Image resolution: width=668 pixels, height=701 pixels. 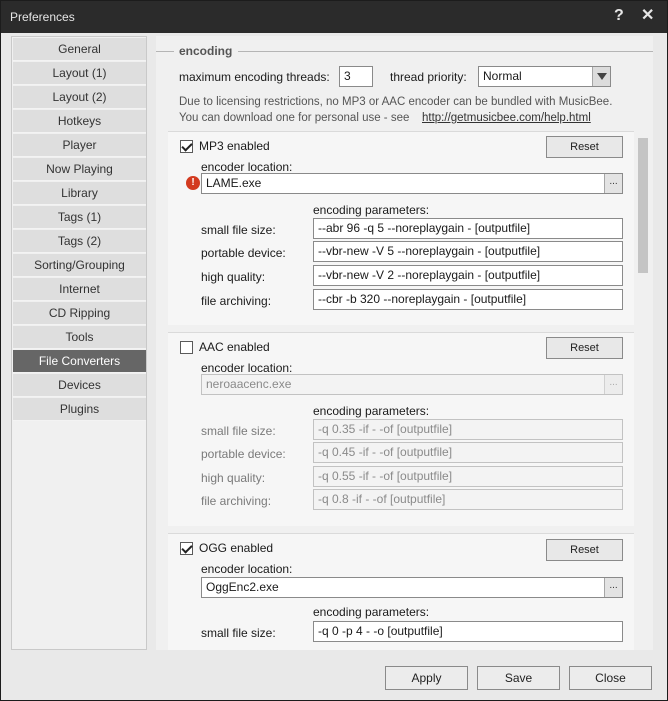 I want to click on help-link: http://getmusicbee.com/help.html, so click(x=506, y=118).